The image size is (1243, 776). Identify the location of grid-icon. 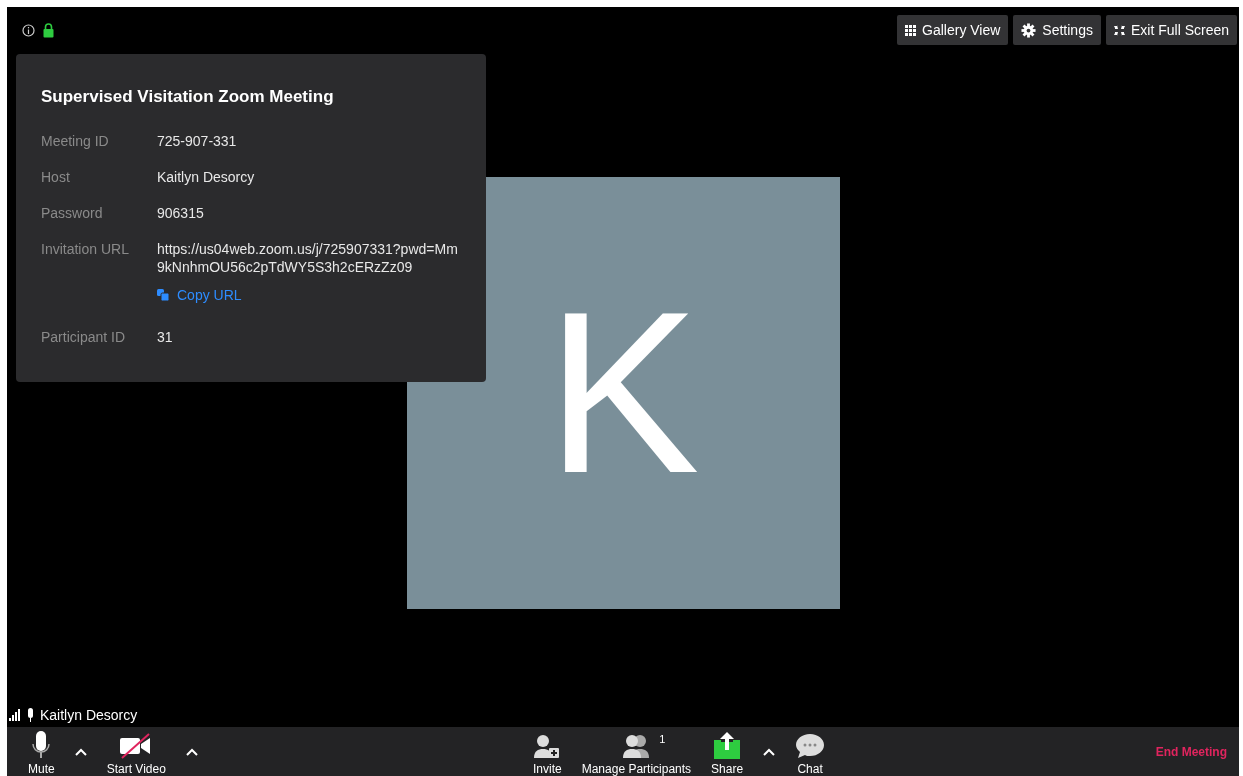
(911, 30).